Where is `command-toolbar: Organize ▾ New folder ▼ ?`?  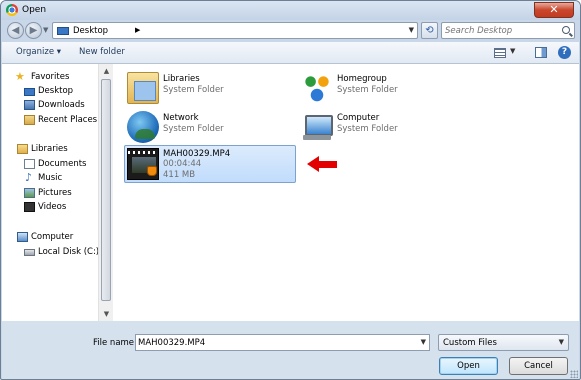
command-toolbar: Organize ▾ New folder ▼ ? is located at coordinates (290, 53).